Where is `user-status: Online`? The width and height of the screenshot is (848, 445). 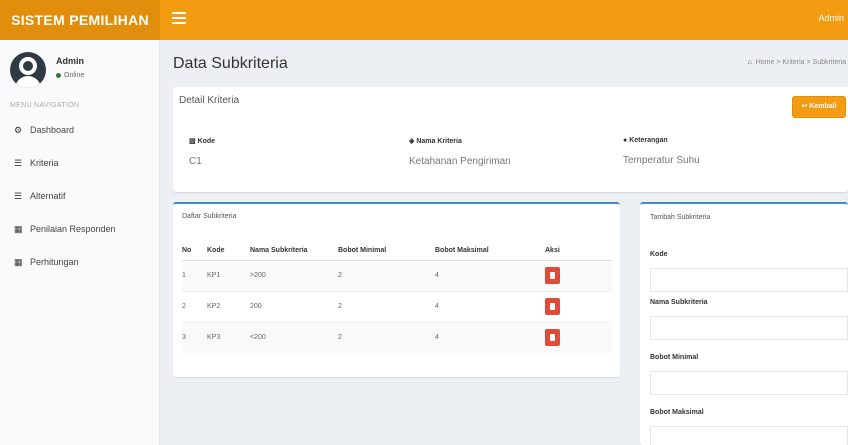
user-status: Online is located at coordinates (70, 75).